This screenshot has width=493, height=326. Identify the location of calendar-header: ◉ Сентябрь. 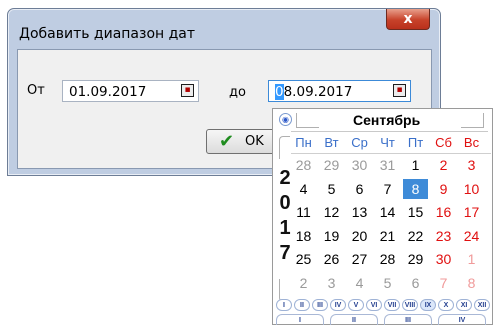
(382, 120).